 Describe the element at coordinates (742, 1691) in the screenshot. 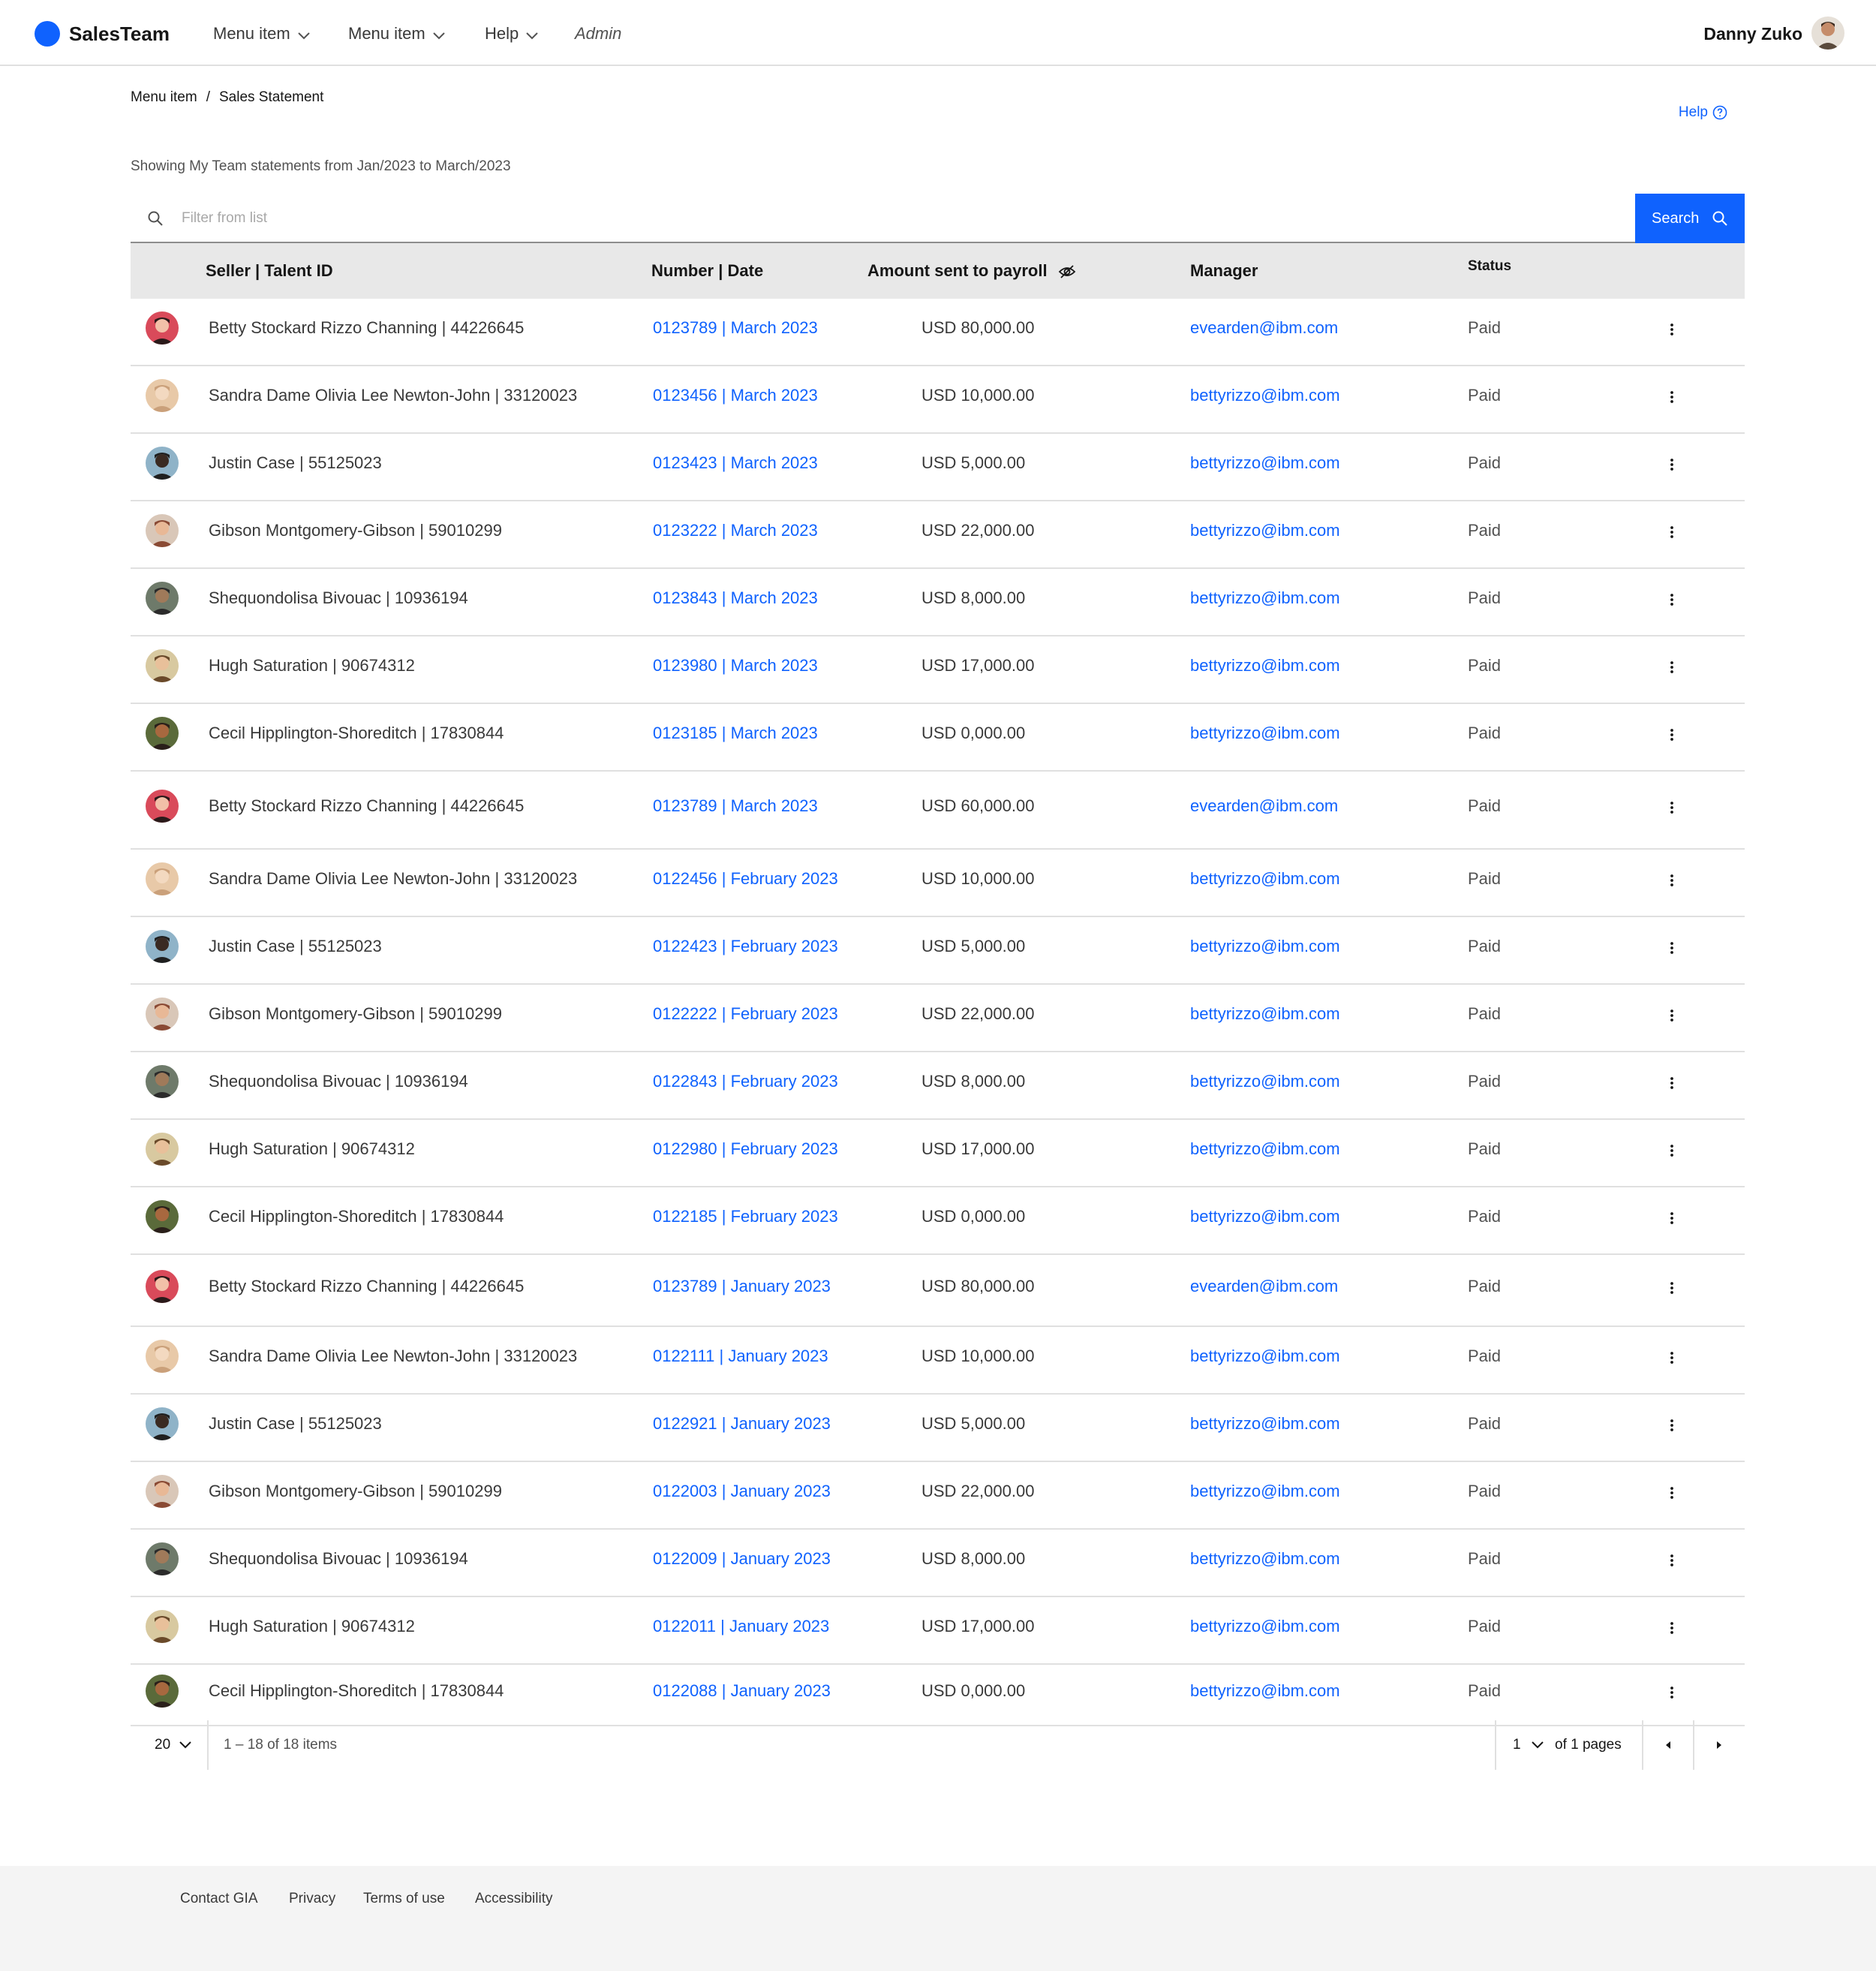

I see `statement-number-link: 0122088 | January 2023` at that location.